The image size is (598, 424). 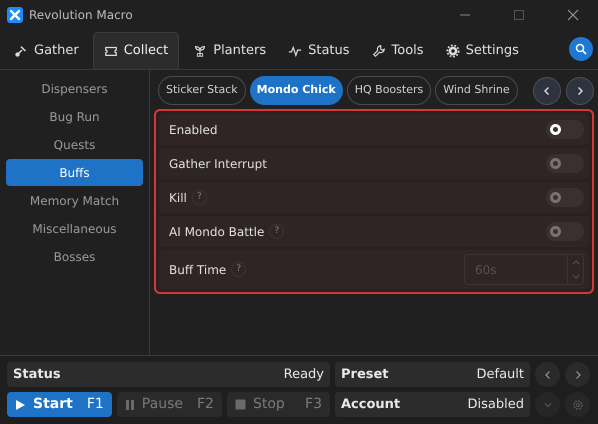 What do you see at coordinates (15, 15) in the screenshot?
I see `app-logo-icon` at bounding box center [15, 15].